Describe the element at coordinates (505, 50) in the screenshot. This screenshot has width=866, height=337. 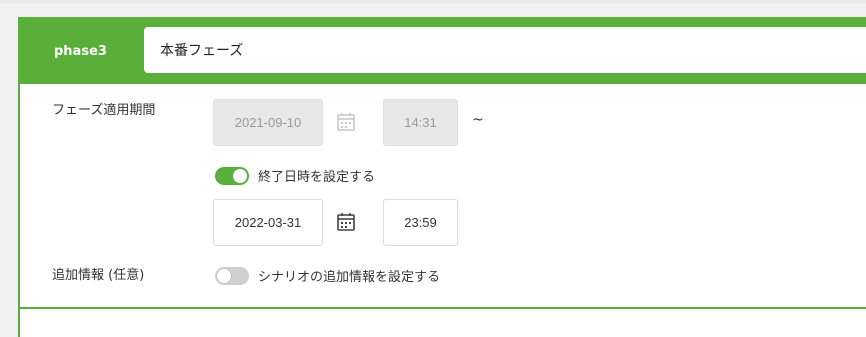
I see `phase-name-input` at that location.